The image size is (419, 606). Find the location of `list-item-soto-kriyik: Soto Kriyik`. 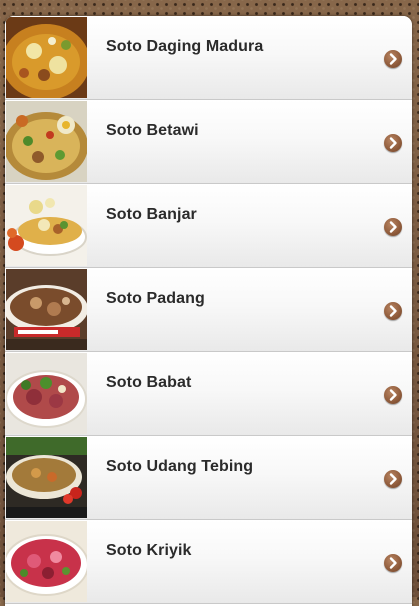

list-item-soto-kriyik: Soto Kriyik is located at coordinates (208, 562).